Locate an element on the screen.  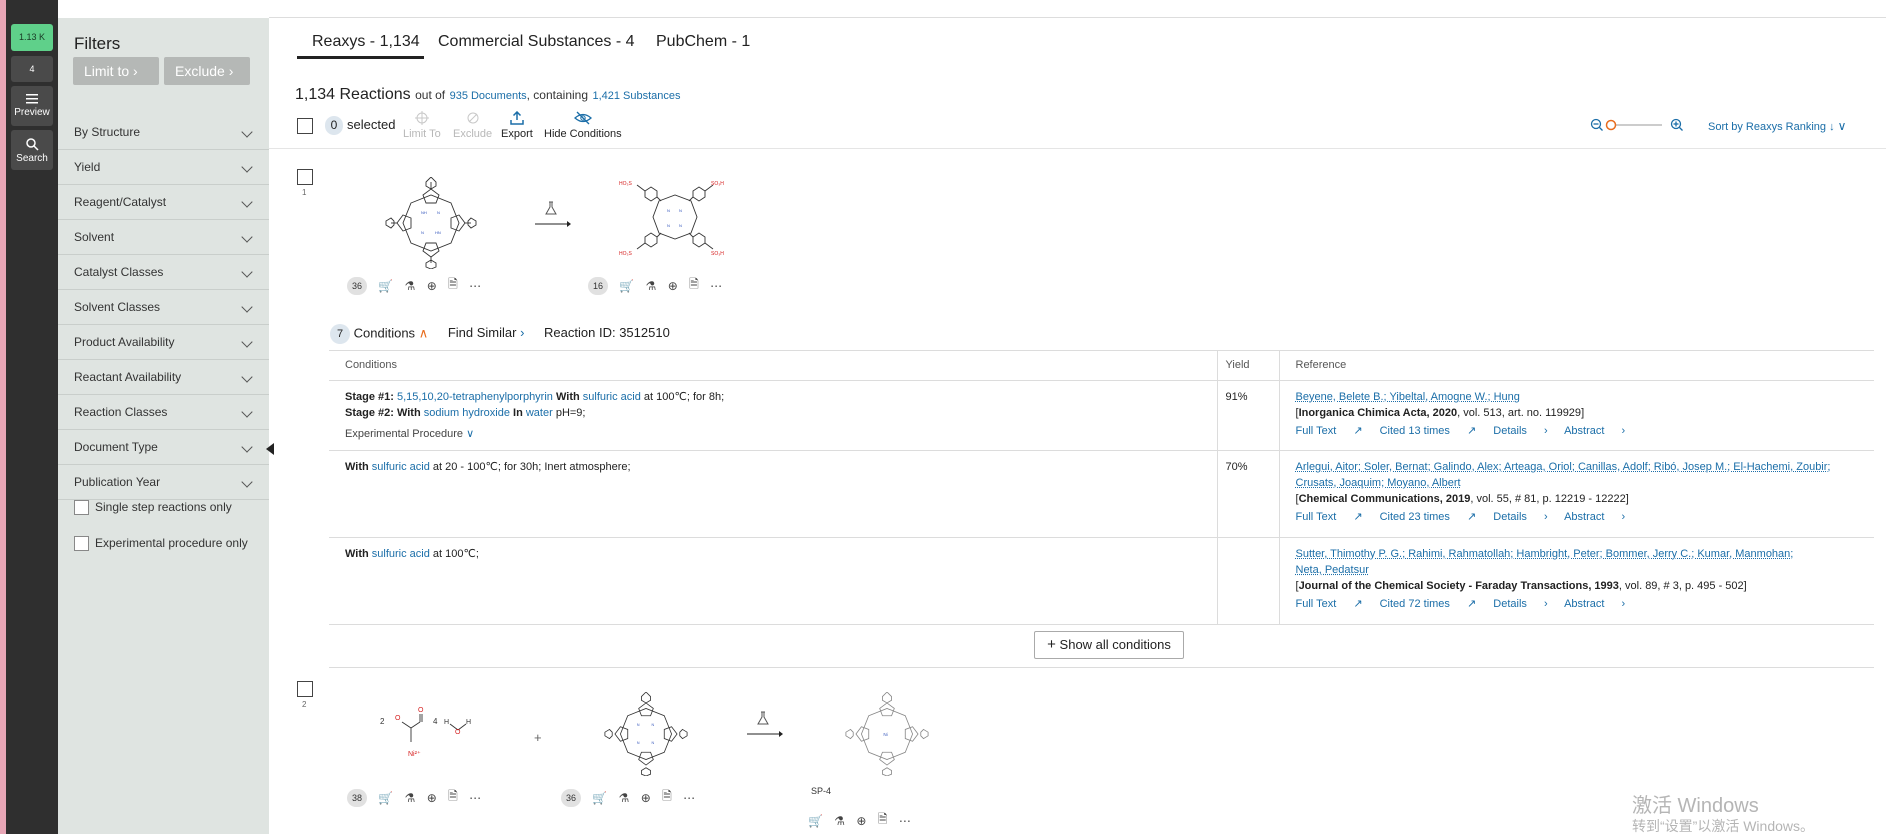
filter-catalyst-classes: Catalyst Classes is located at coordinates (163, 272).